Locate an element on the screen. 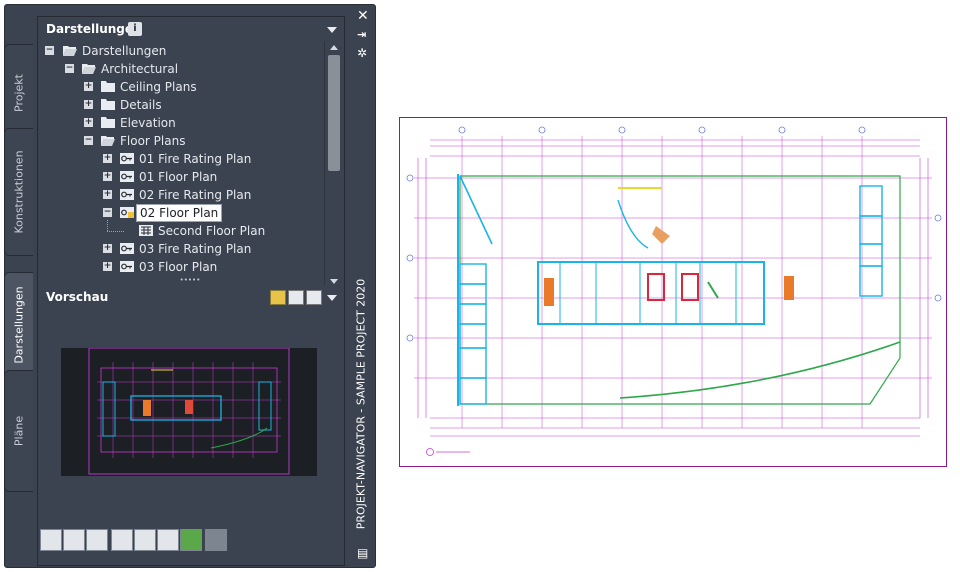 The image size is (960, 572). tree-item-label: 02 Fire Rating Plan is located at coordinates (195, 195).